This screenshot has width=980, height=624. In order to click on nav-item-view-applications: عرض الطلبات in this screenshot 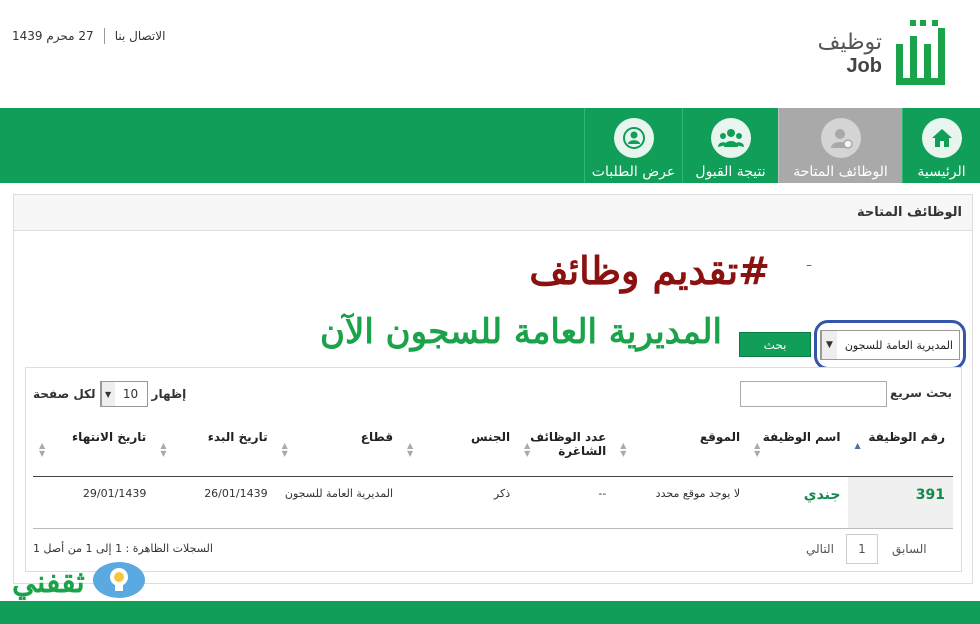, I will do `click(633, 145)`.